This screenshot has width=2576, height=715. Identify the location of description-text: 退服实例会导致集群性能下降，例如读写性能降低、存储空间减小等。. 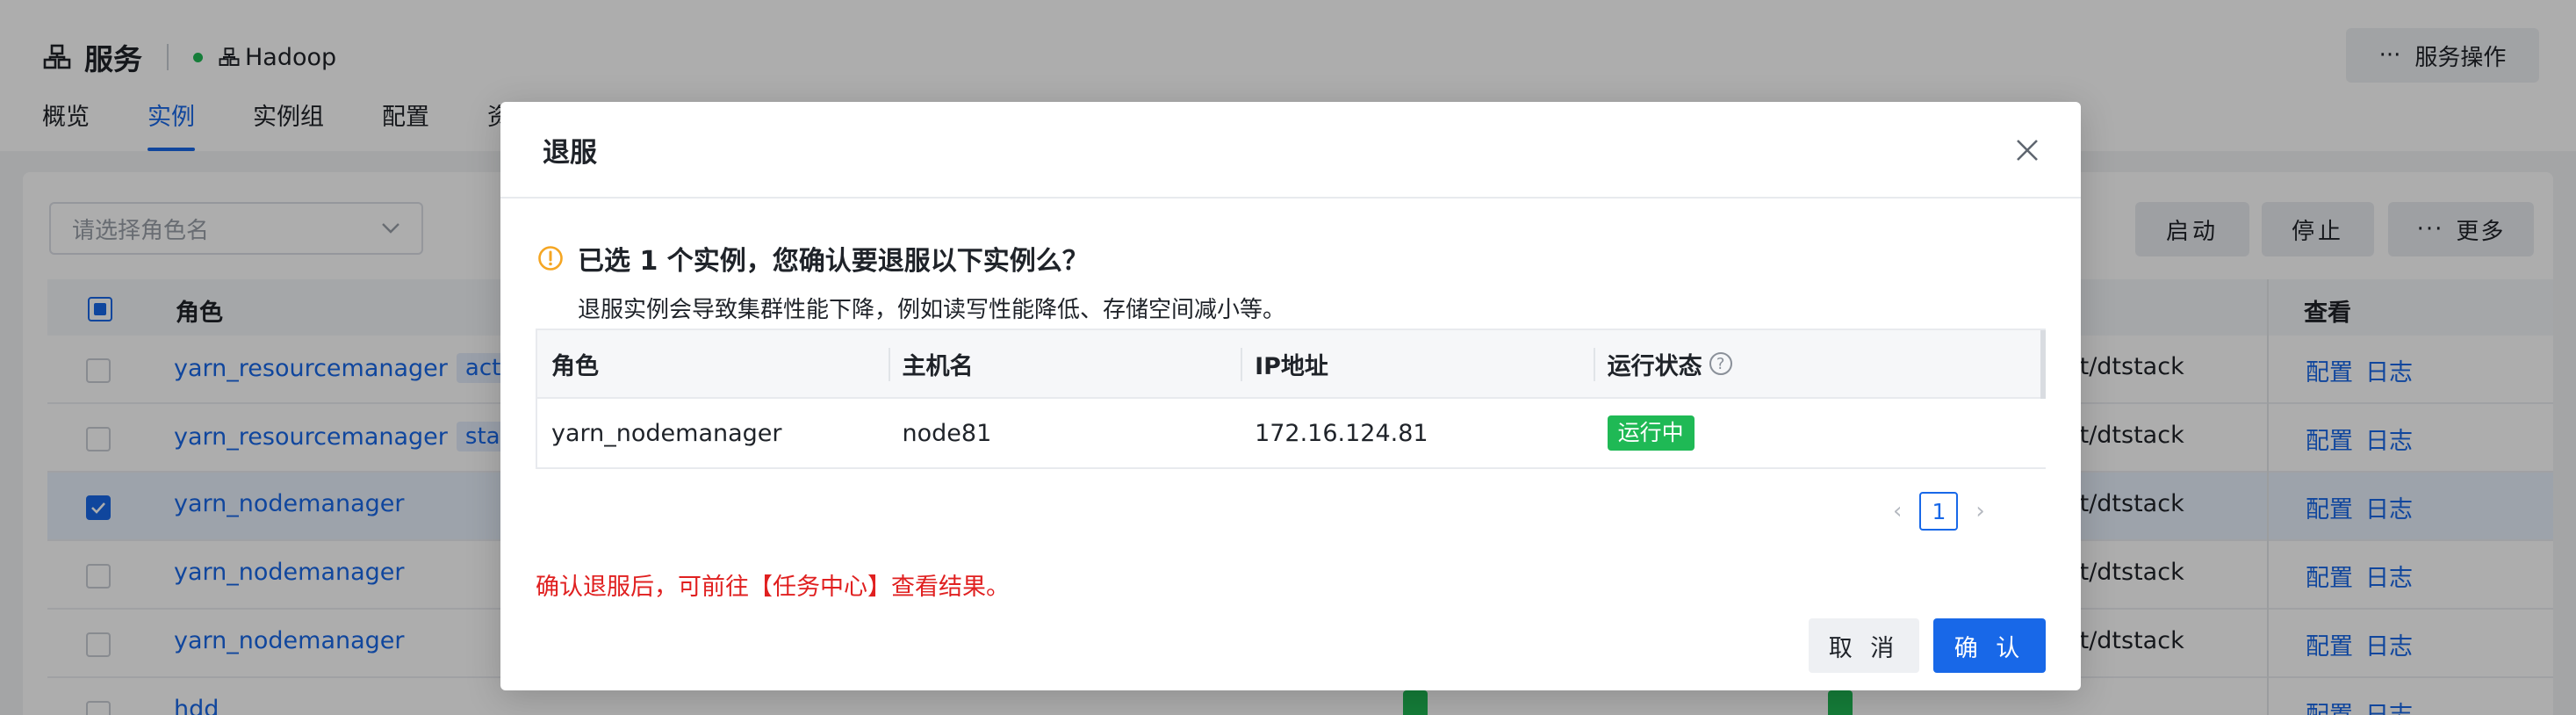
(932, 310).